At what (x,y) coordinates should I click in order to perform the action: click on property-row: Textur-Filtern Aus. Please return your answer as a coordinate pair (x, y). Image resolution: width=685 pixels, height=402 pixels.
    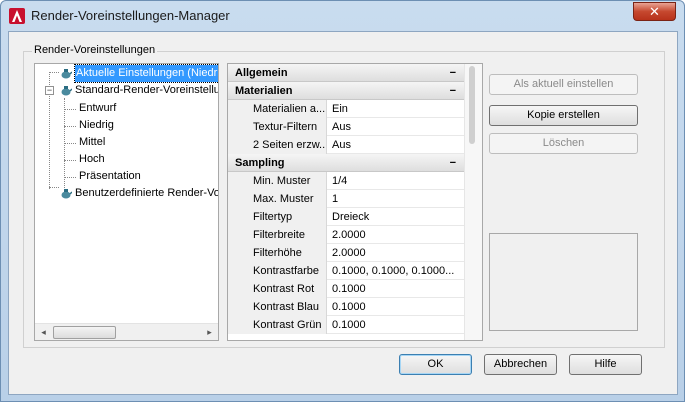
    Looking at the image, I should click on (346, 127).